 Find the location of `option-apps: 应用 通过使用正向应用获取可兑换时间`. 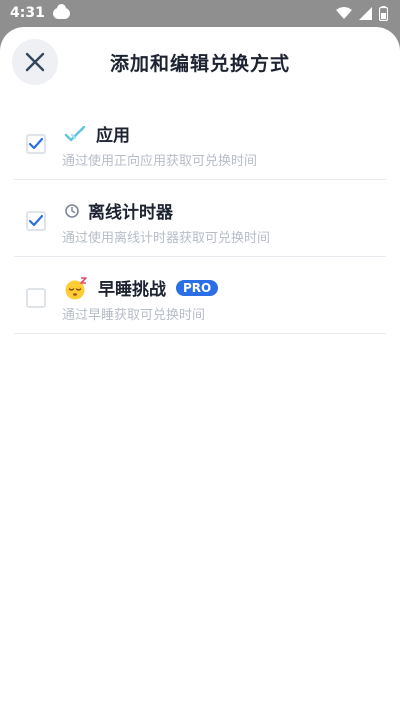

option-apps: 应用 通过使用正向应用获取可兑换时间 is located at coordinates (200, 141).